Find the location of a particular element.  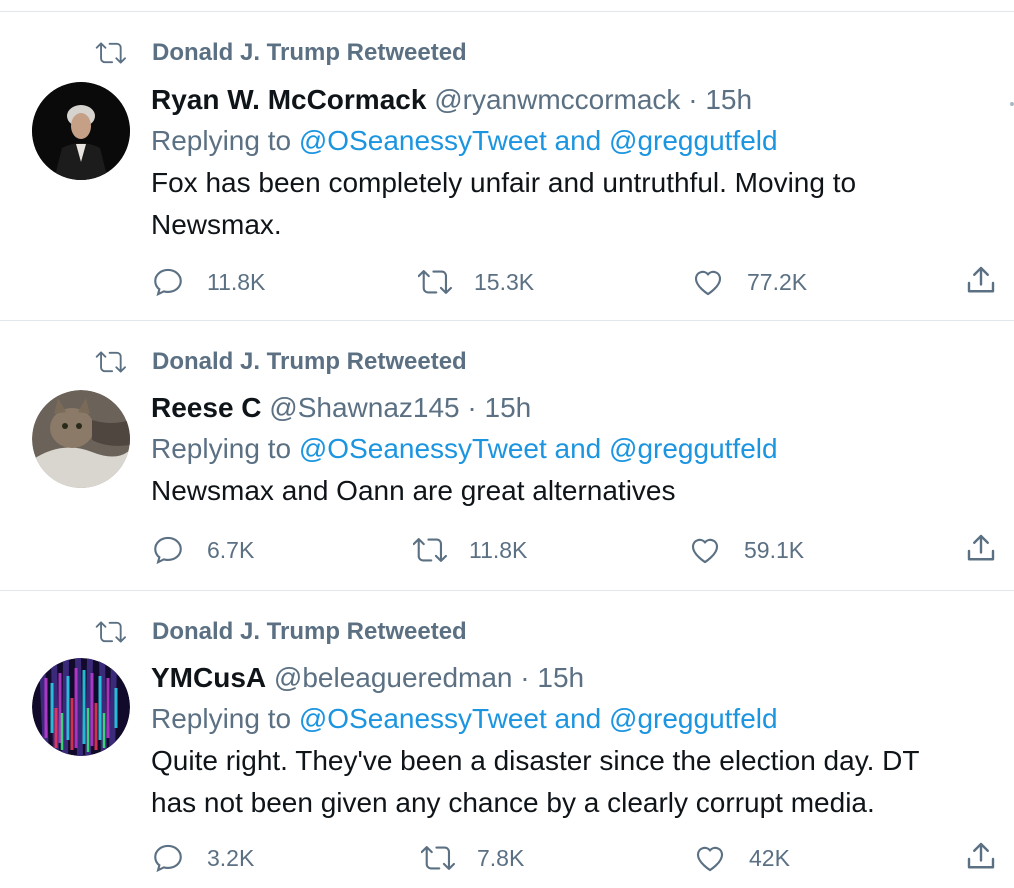

tweet-header: Ryan W. McCormack @ryanwmccormack · 15h is located at coordinates (572, 100).